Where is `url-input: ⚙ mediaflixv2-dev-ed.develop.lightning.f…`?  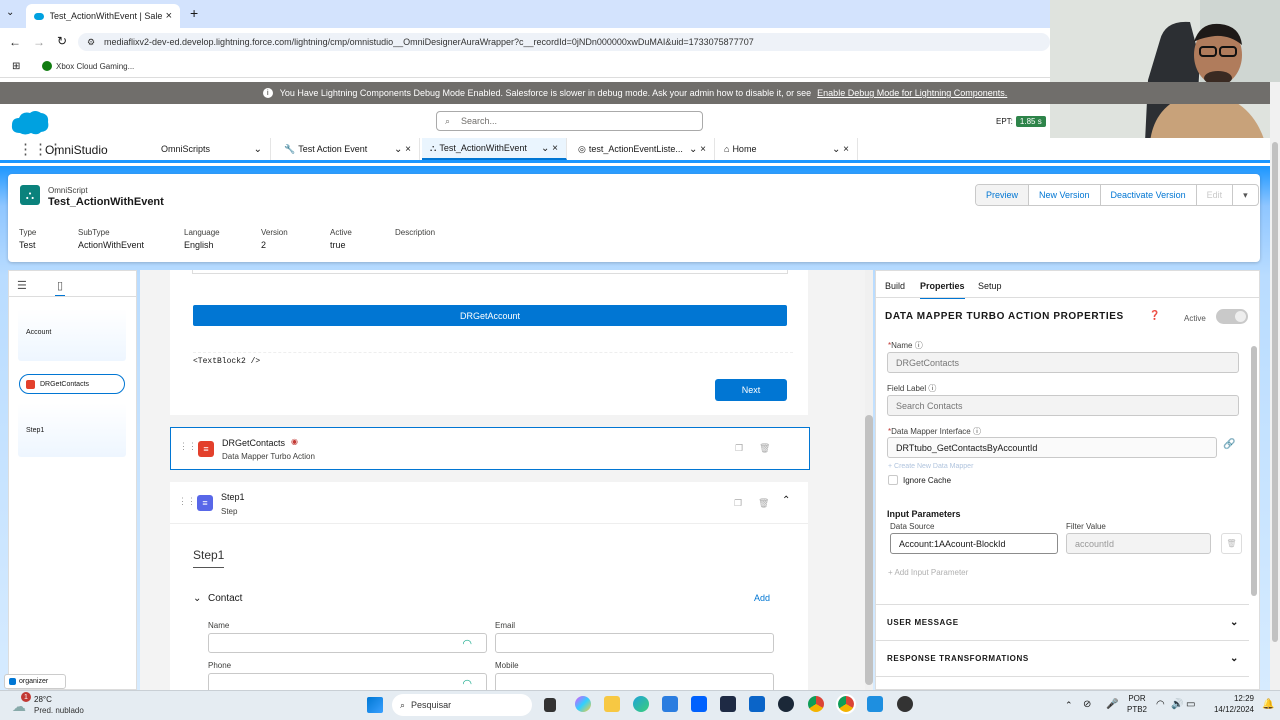
url-input: ⚙ mediaflixv2-dev-ed.develop.lightning.f… is located at coordinates (564, 42).